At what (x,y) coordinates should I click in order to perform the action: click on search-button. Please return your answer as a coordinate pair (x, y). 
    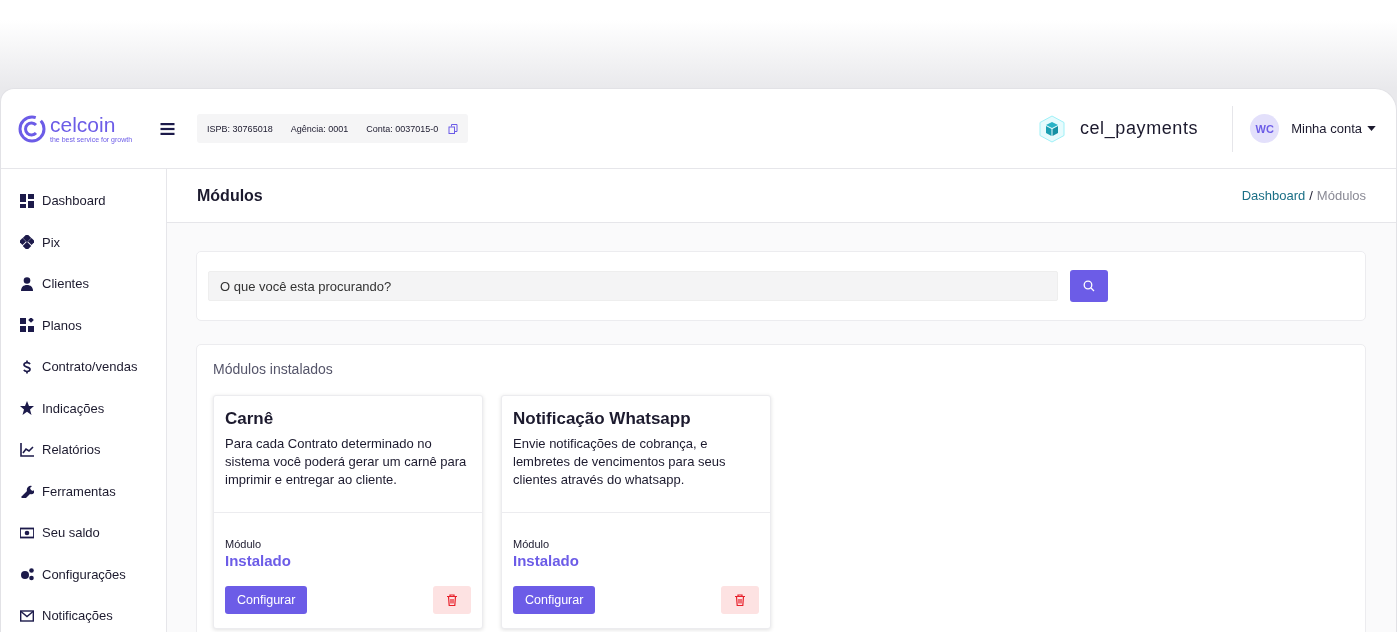
    Looking at the image, I should click on (1089, 286).